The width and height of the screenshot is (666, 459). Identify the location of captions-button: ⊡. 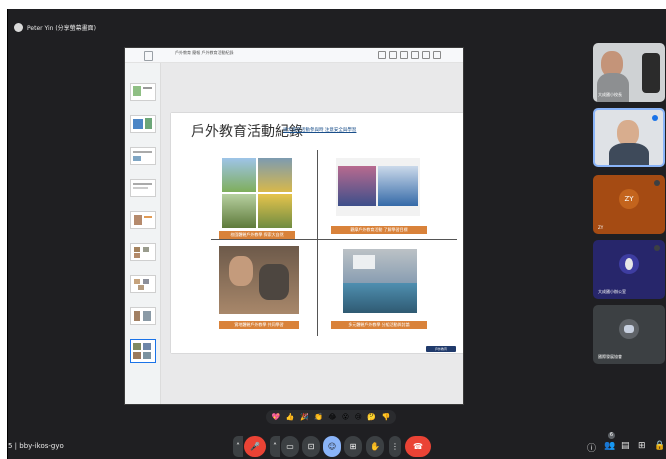
(311, 446).